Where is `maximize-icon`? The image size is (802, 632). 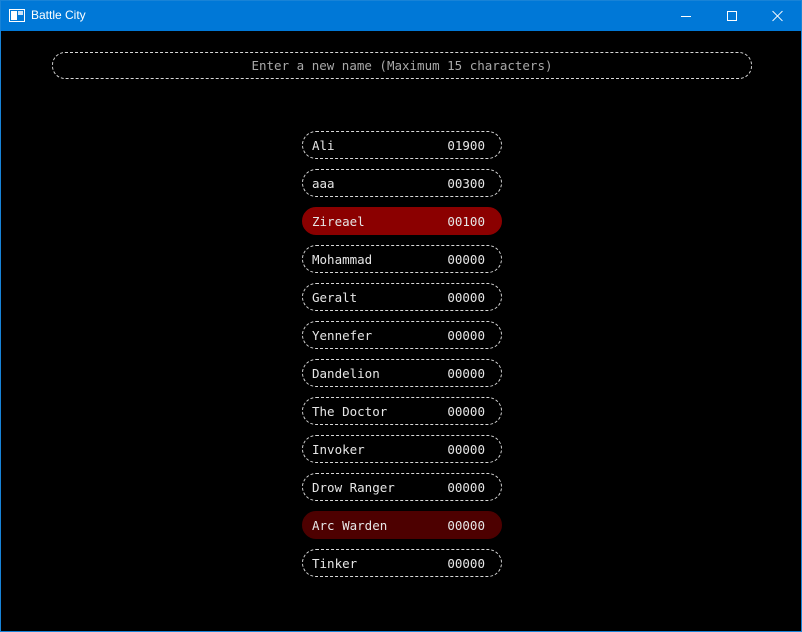
maximize-icon is located at coordinates (732, 16).